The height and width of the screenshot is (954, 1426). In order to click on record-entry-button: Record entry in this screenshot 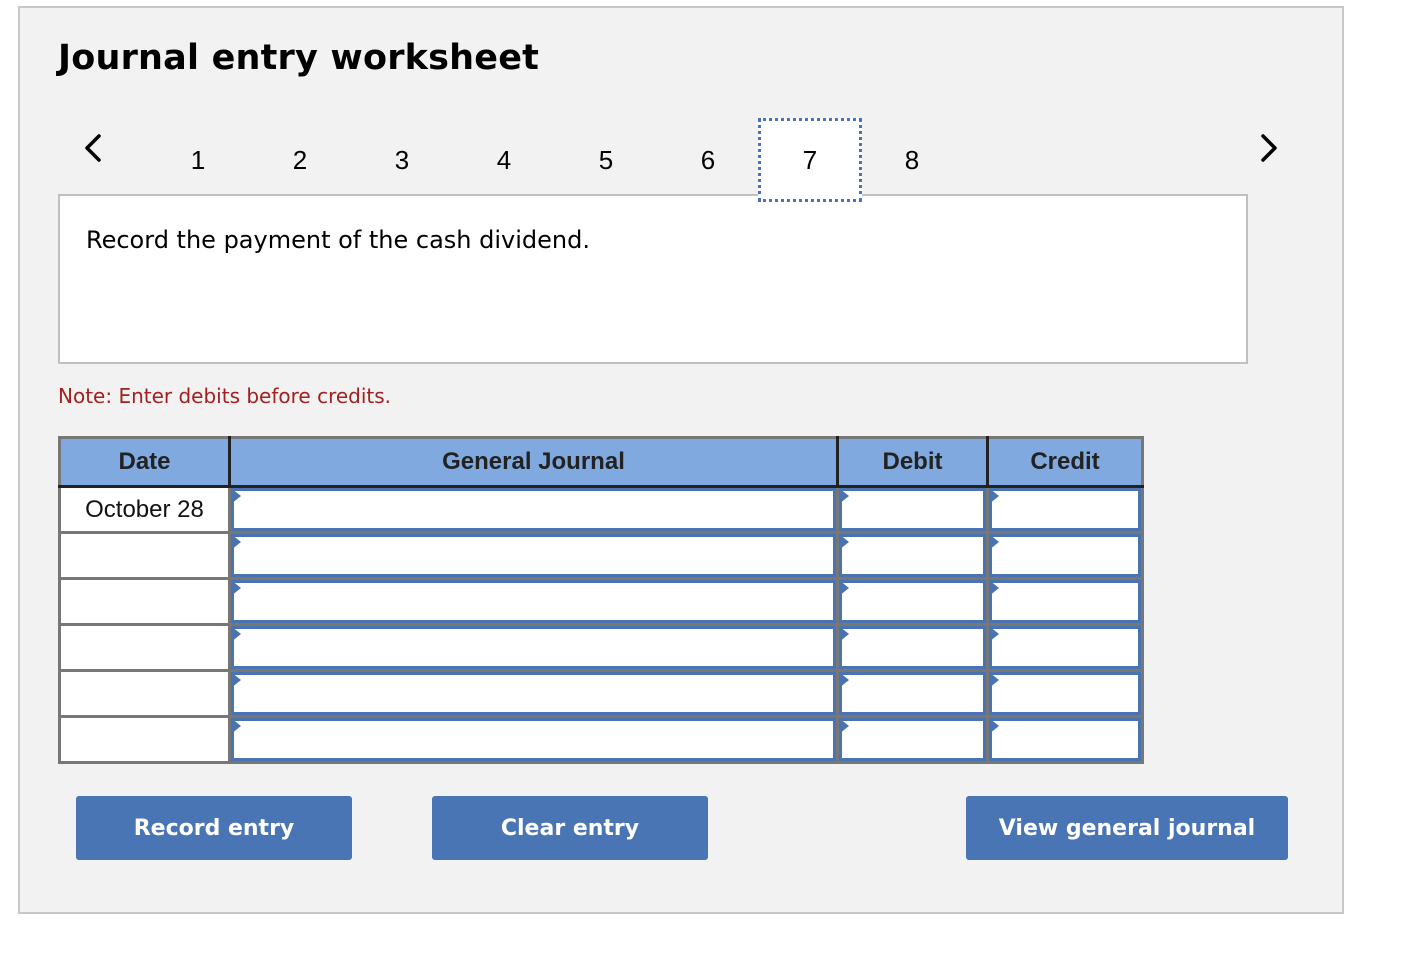, I will do `click(214, 828)`.